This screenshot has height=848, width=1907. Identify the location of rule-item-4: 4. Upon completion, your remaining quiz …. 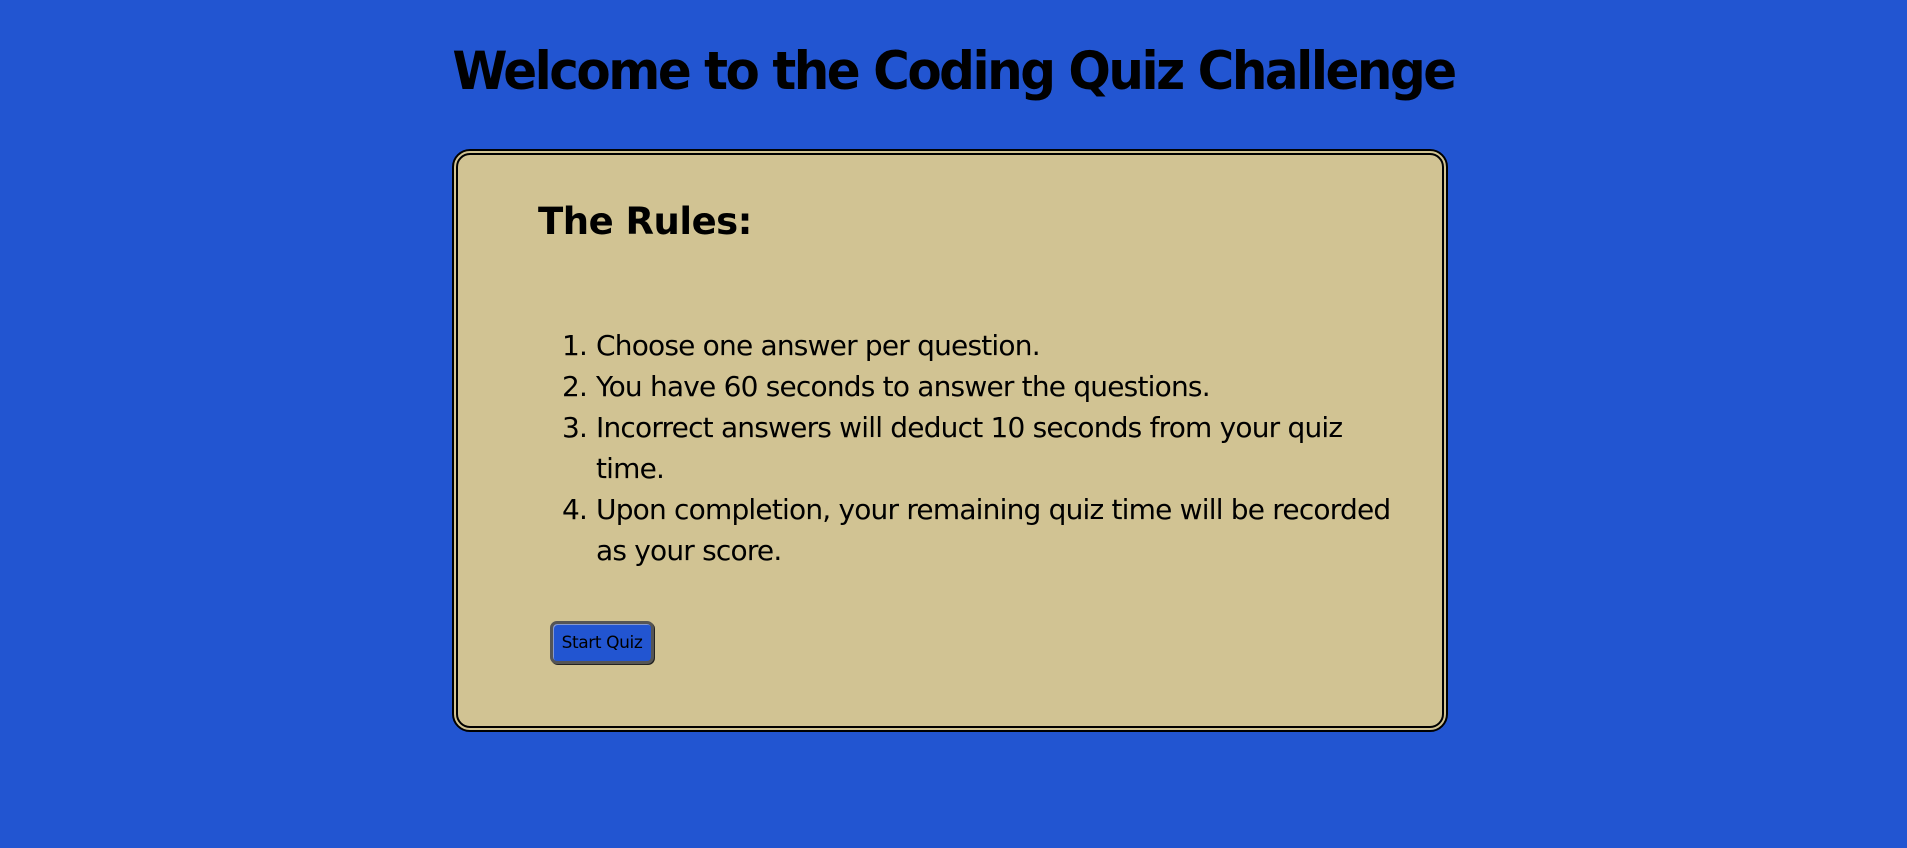
(982, 530).